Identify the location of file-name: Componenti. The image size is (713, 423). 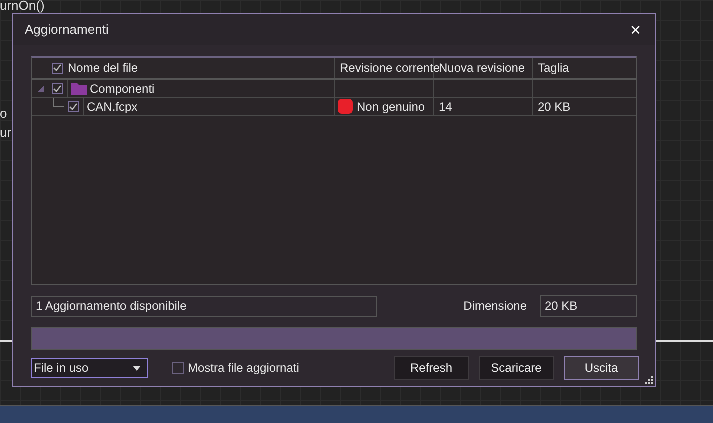
(122, 89).